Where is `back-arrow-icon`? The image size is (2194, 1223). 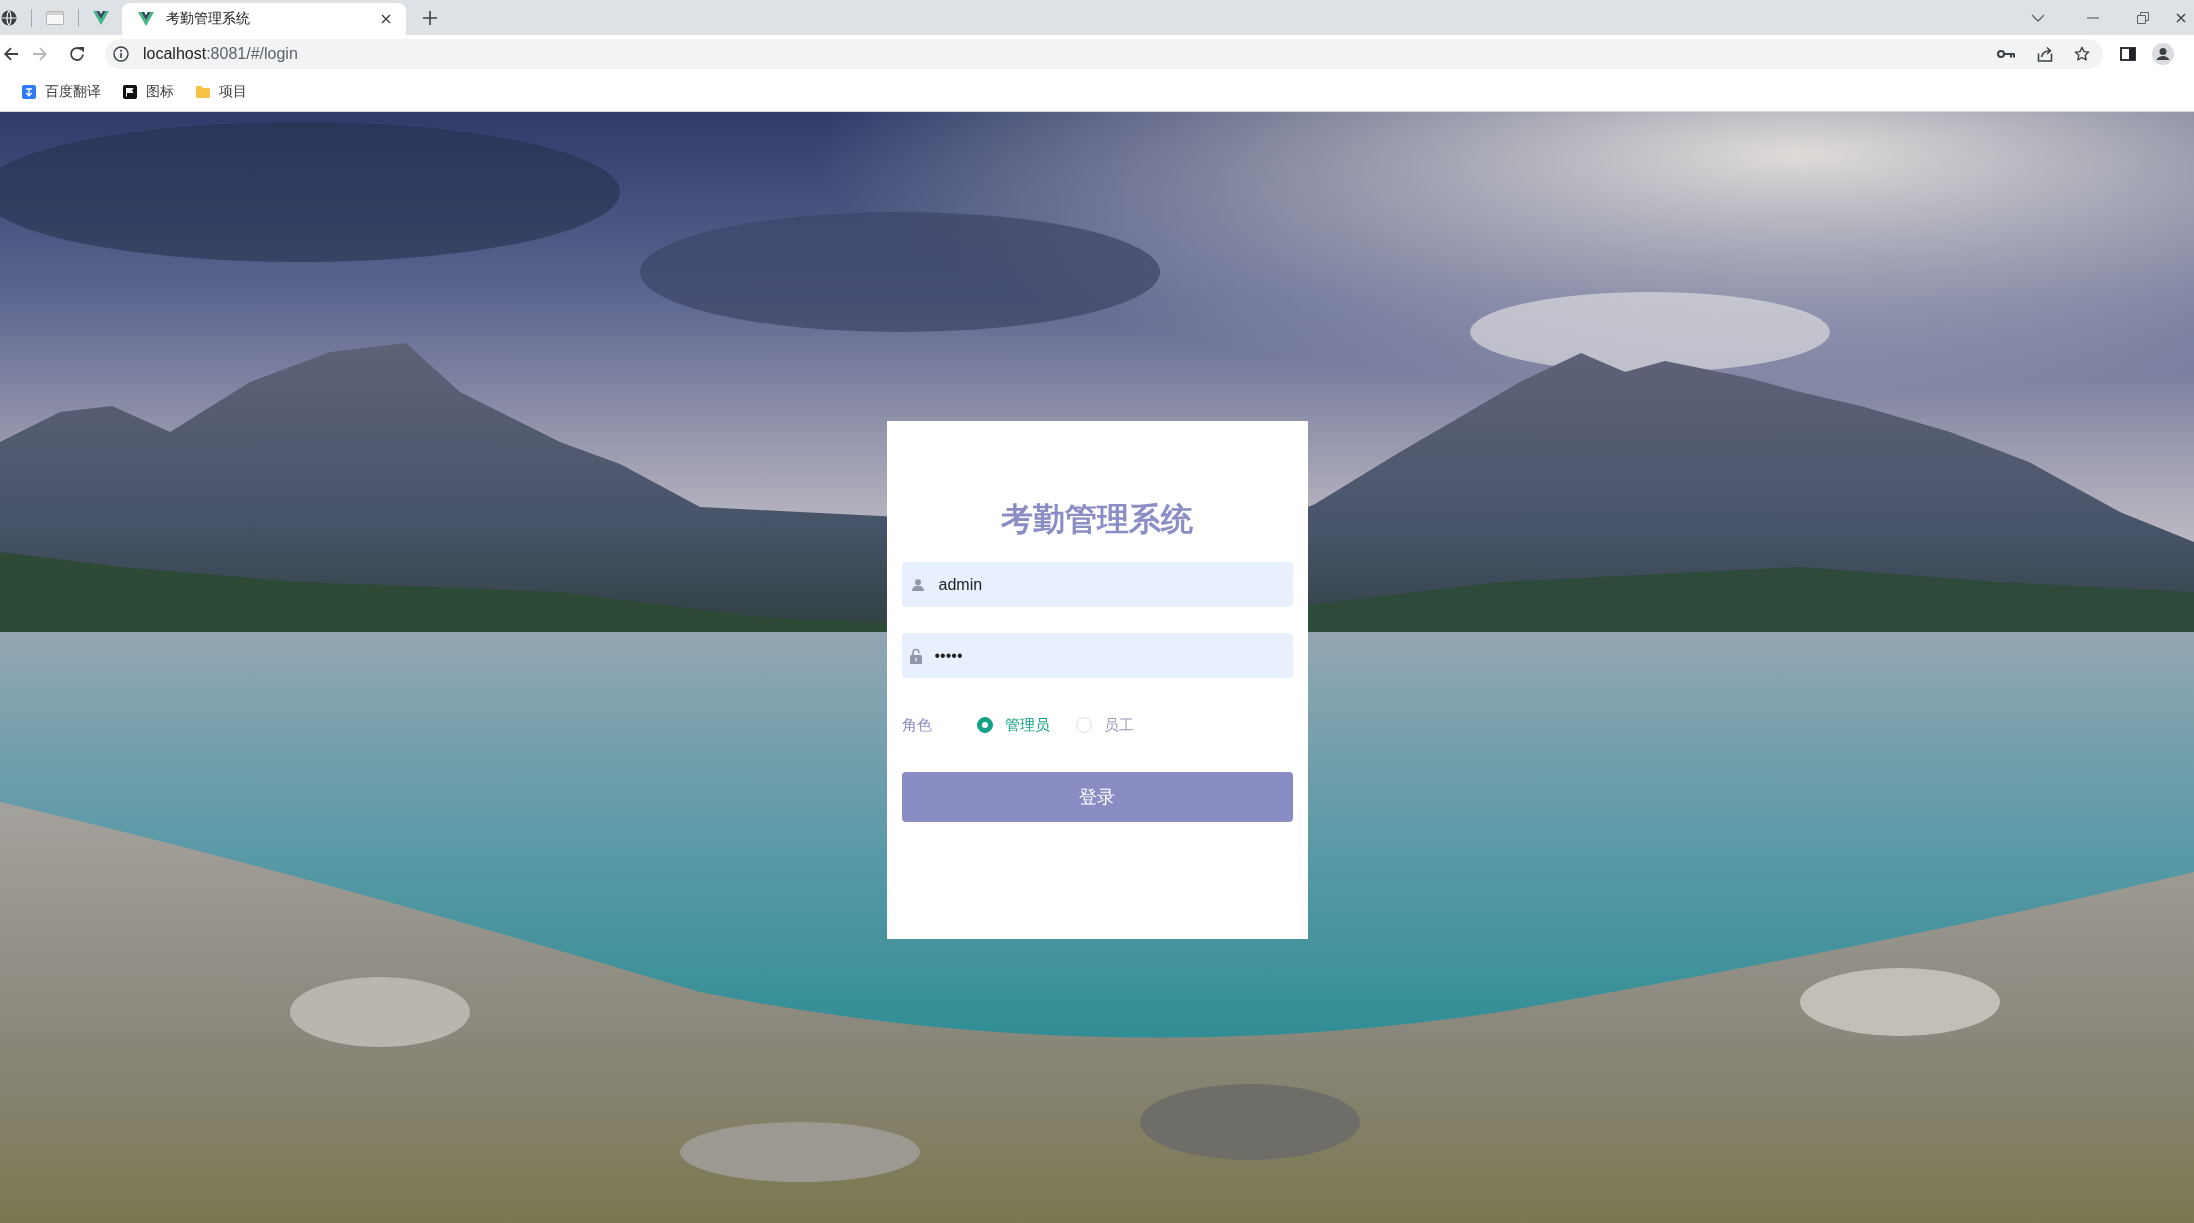
back-arrow-icon is located at coordinates (11, 53).